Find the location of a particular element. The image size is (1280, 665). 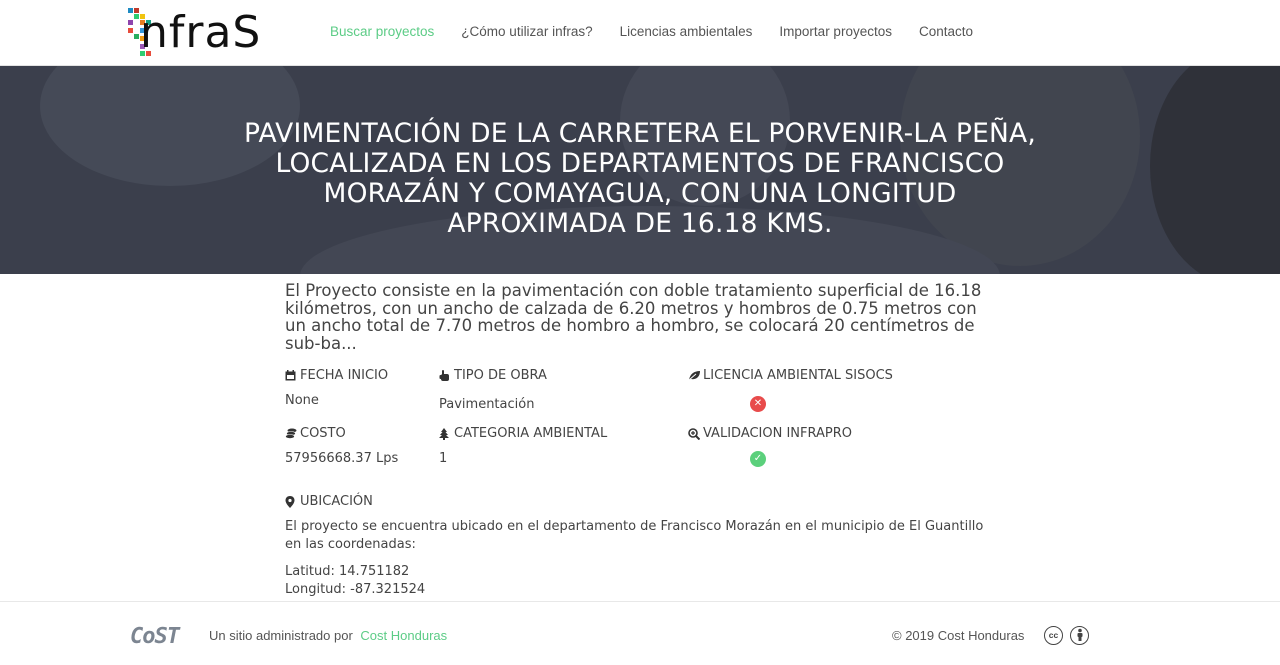

map-marker-icon is located at coordinates (290, 502).